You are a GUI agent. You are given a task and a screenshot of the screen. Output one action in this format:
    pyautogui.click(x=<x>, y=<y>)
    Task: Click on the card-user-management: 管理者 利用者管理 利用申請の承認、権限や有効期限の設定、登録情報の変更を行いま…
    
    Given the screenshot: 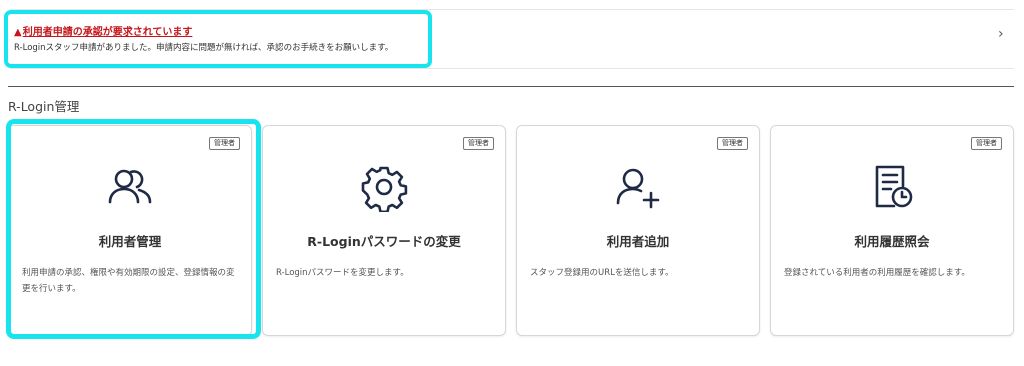 What is the action you would take?
    pyautogui.click(x=130, y=230)
    